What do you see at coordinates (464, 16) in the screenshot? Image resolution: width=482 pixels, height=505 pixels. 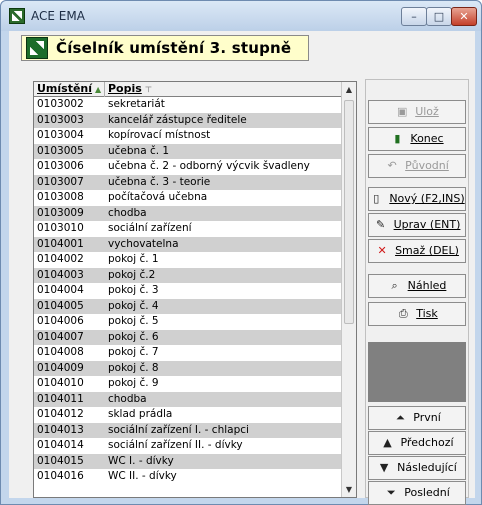 I see `close-button: ✕` at bounding box center [464, 16].